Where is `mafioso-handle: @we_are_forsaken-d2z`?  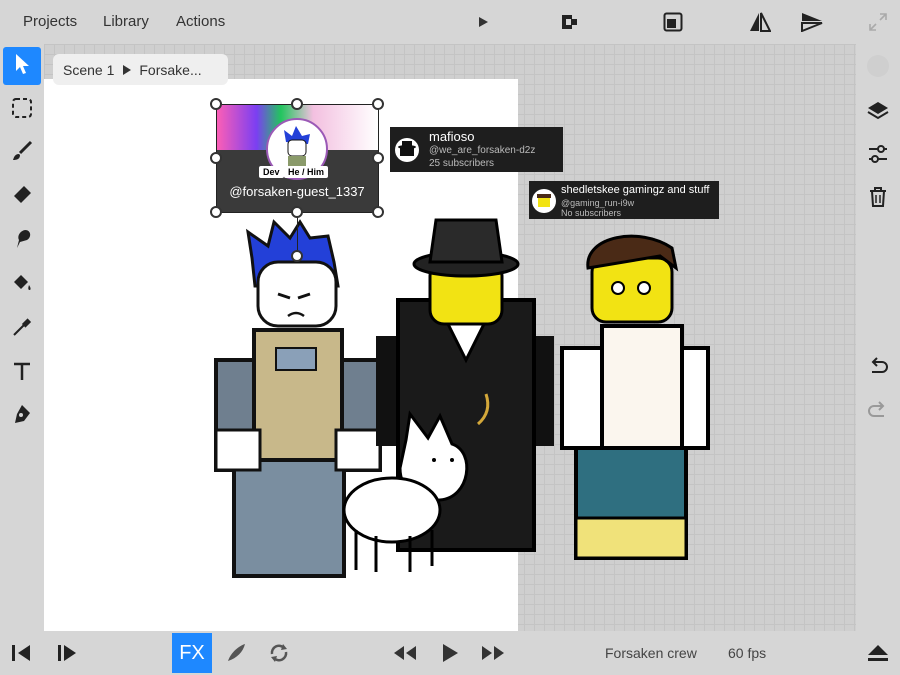 mafioso-handle: @we_are_forsaken-d2z is located at coordinates (482, 150).